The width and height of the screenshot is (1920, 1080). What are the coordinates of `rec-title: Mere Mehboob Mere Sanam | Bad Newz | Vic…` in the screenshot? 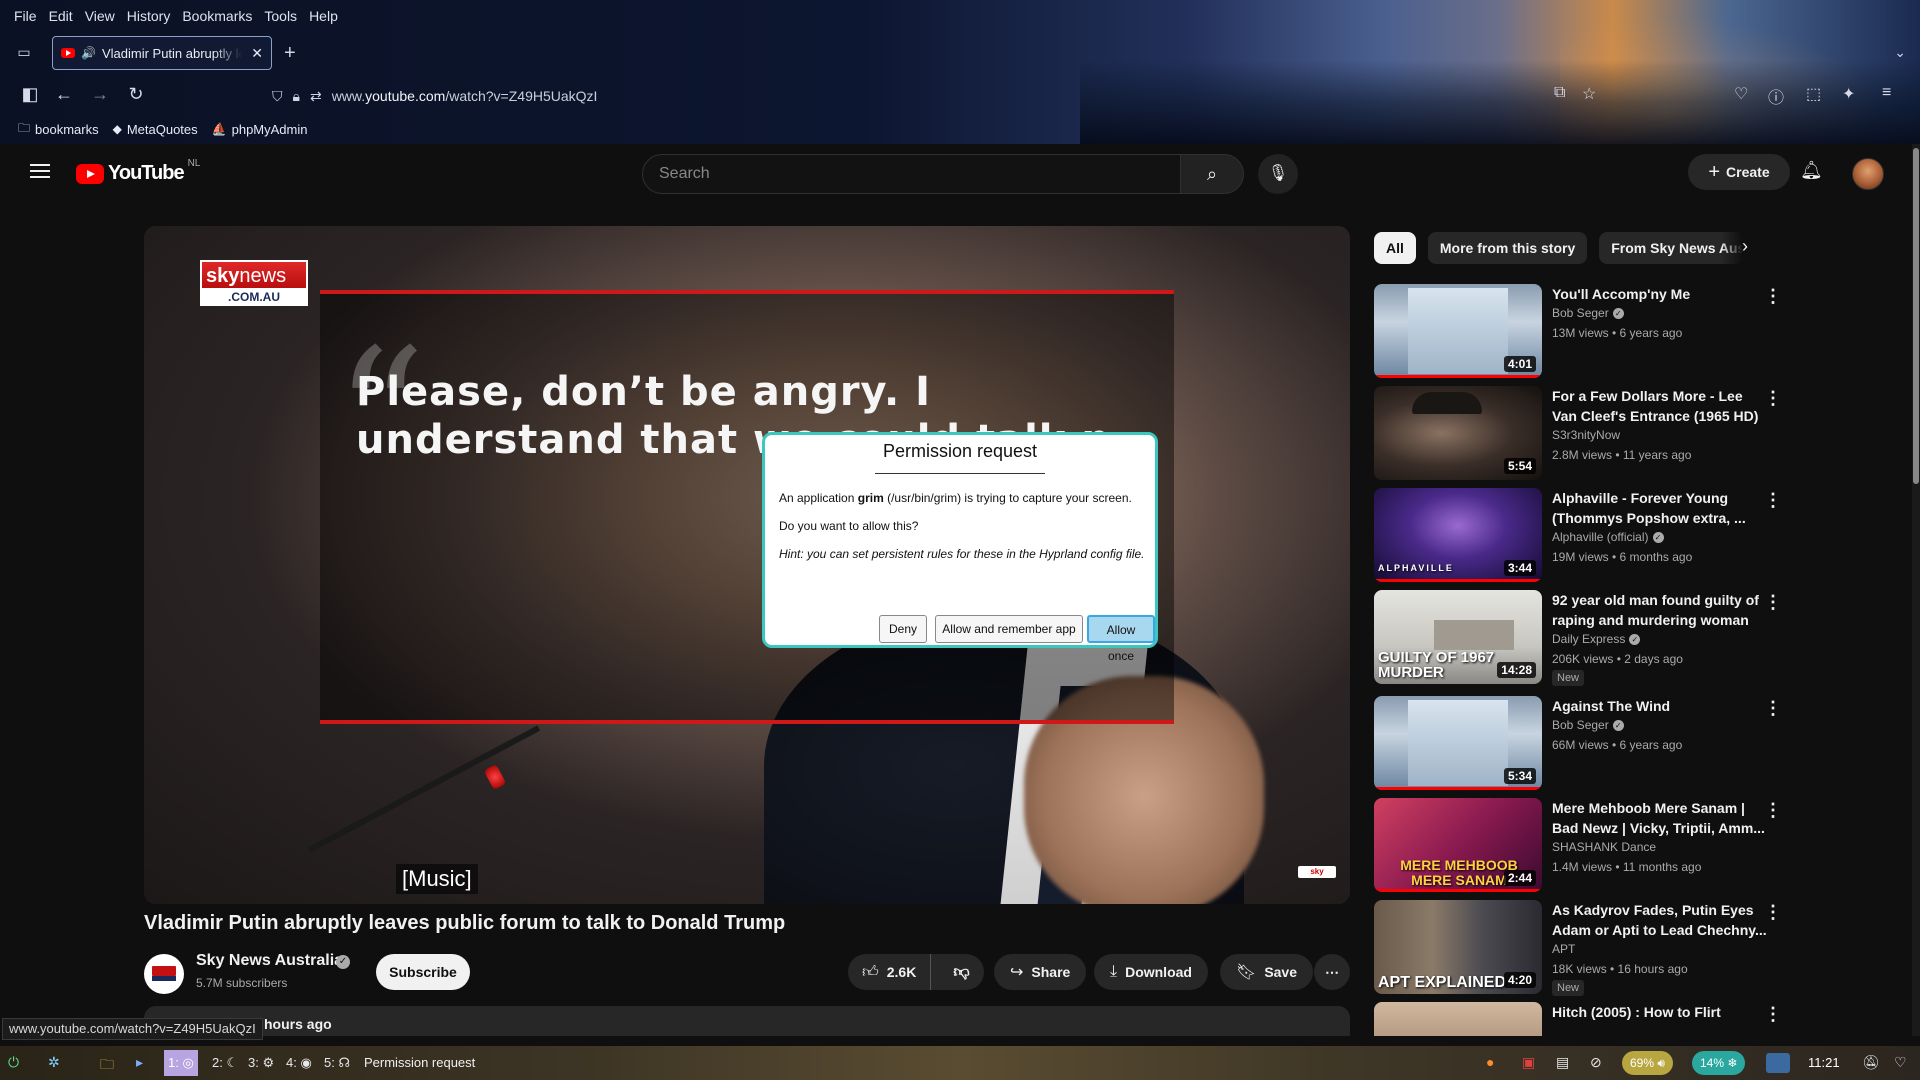 It's located at (1660, 818).